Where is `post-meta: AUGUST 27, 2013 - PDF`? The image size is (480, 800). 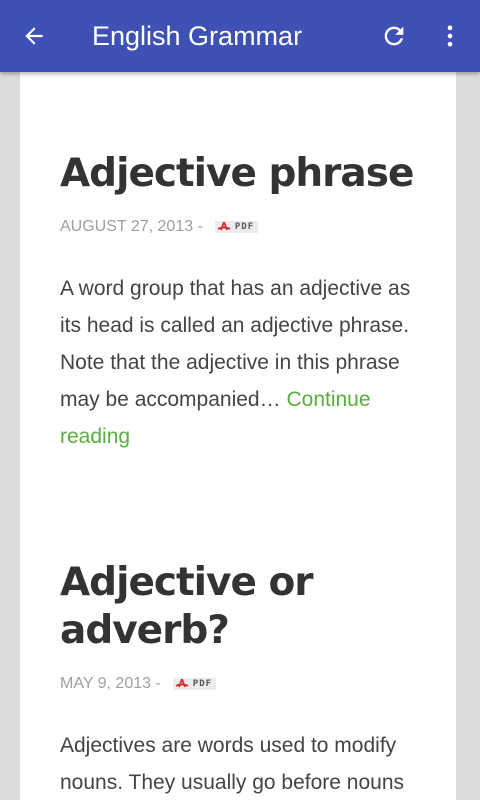
post-meta: AUGUST 27, 2013 - PDF is located at coordinates (238, 227).